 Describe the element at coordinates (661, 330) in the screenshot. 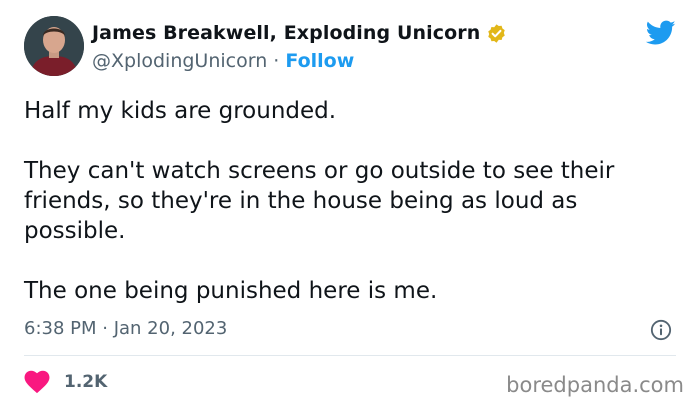

I see `info-icon` at that location.